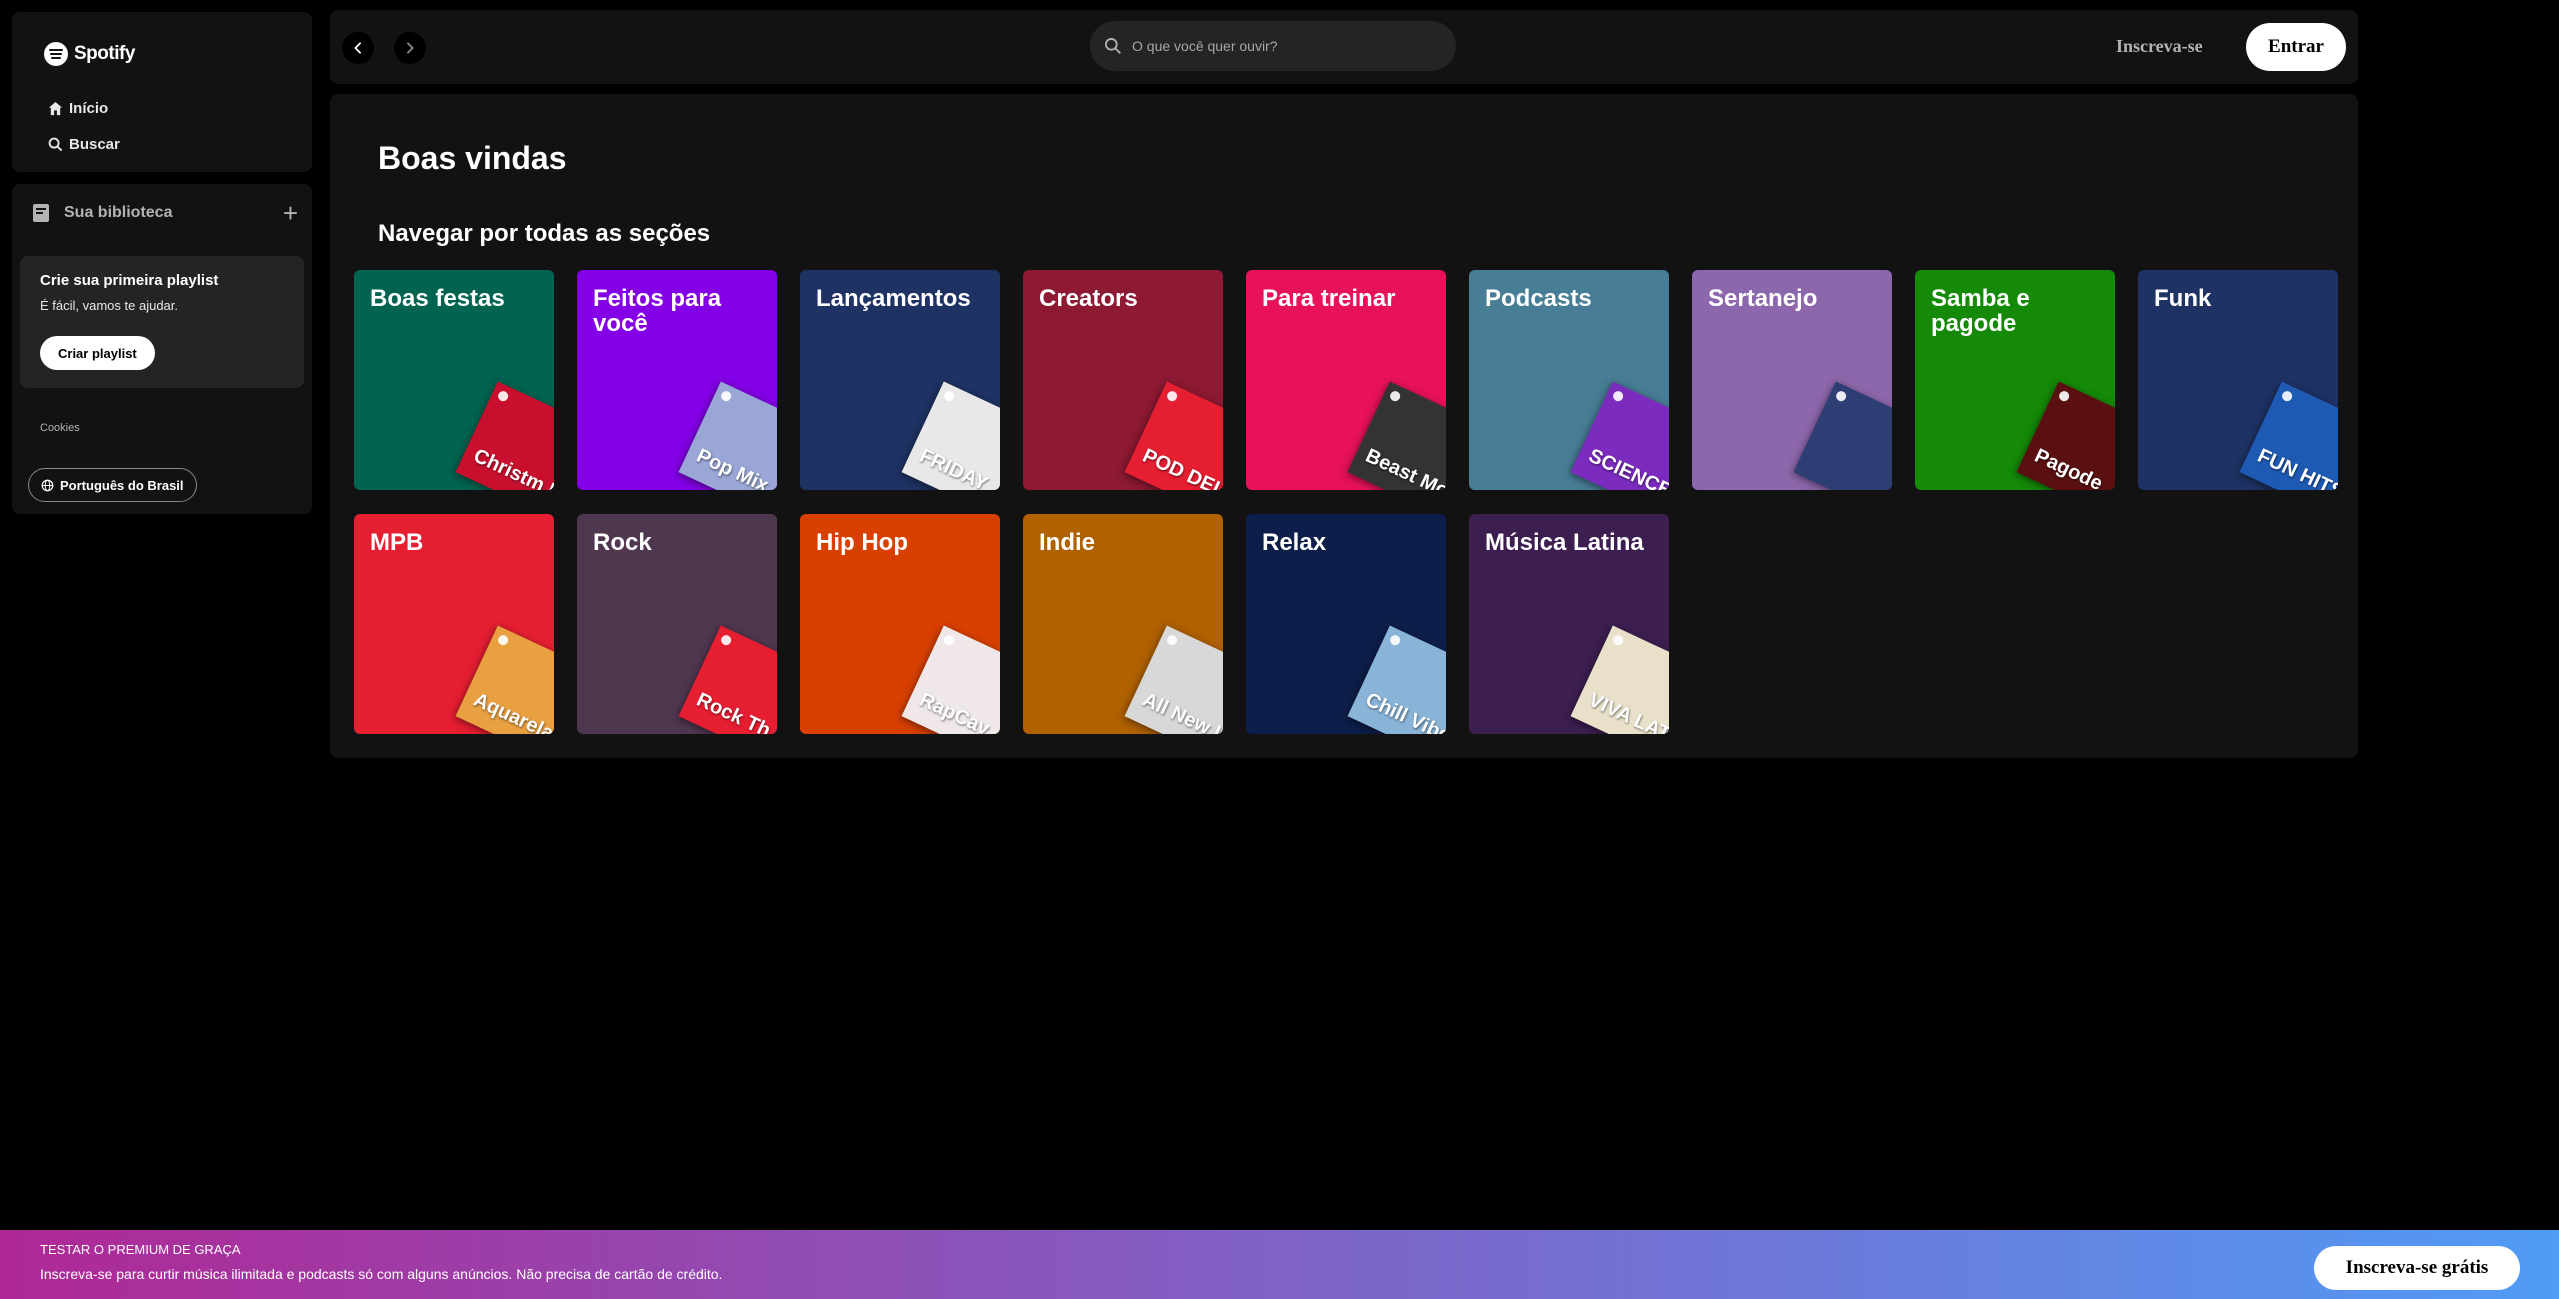 The width and height of the screenshot is (2559, 1299). I want to click on library-title: Sua biblioteca, so click(118, 212).